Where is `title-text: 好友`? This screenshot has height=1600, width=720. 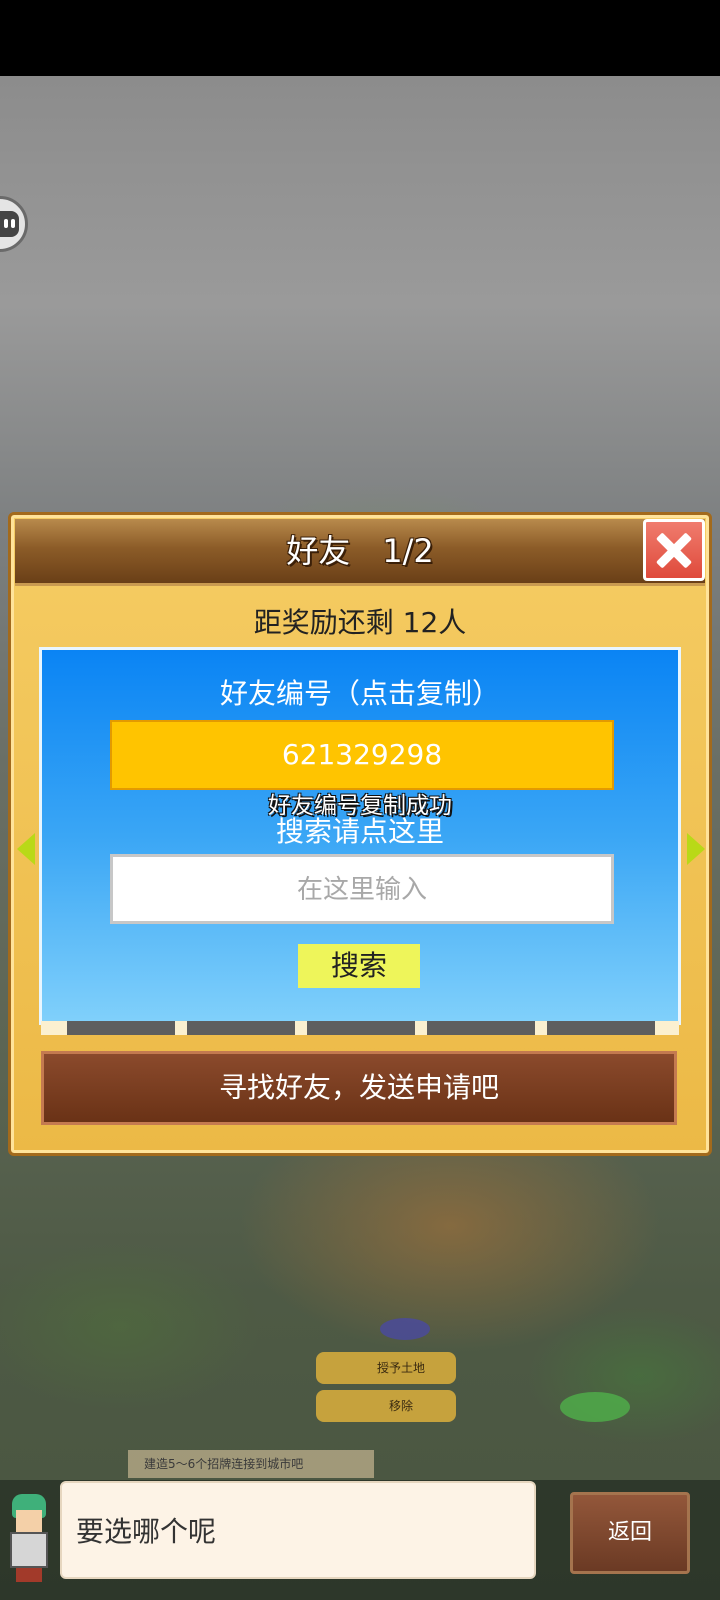 title-text: 好友 is located at coordinates (318, 551).